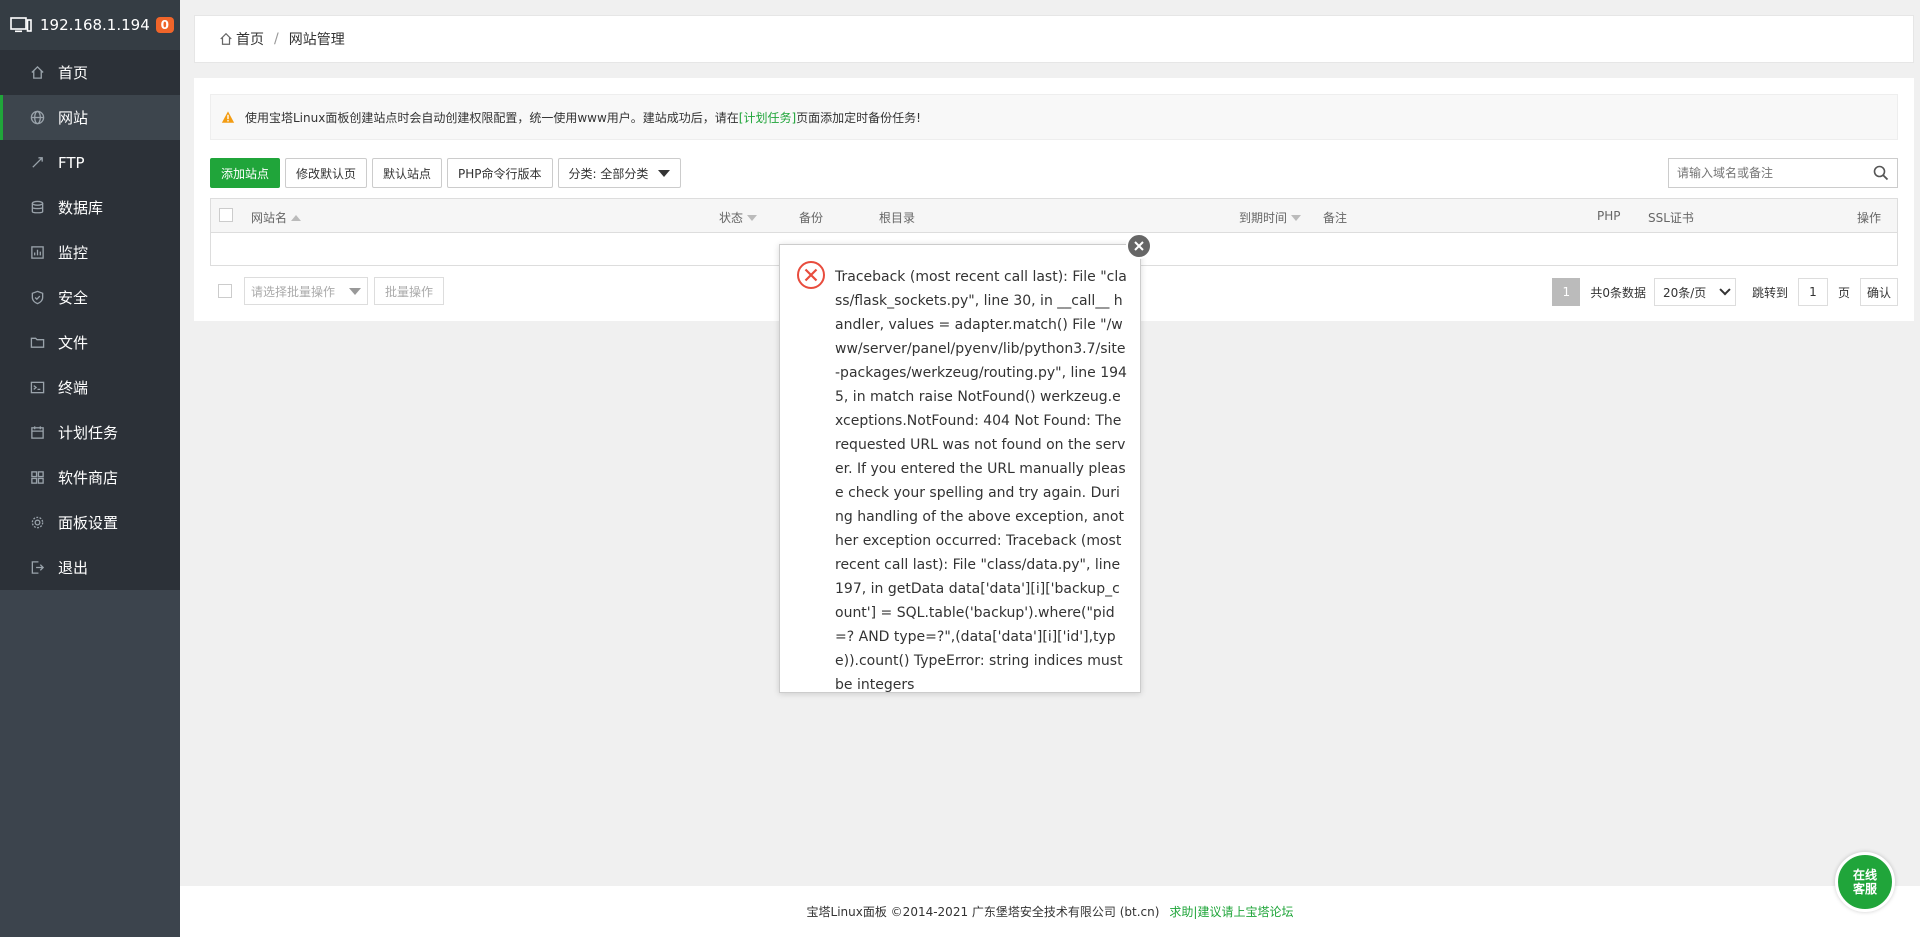  What do you see at coordinates (1618, 292) in the screenshot?
I see `total-count: 共0条数据` at bounding box center [1618, 292].